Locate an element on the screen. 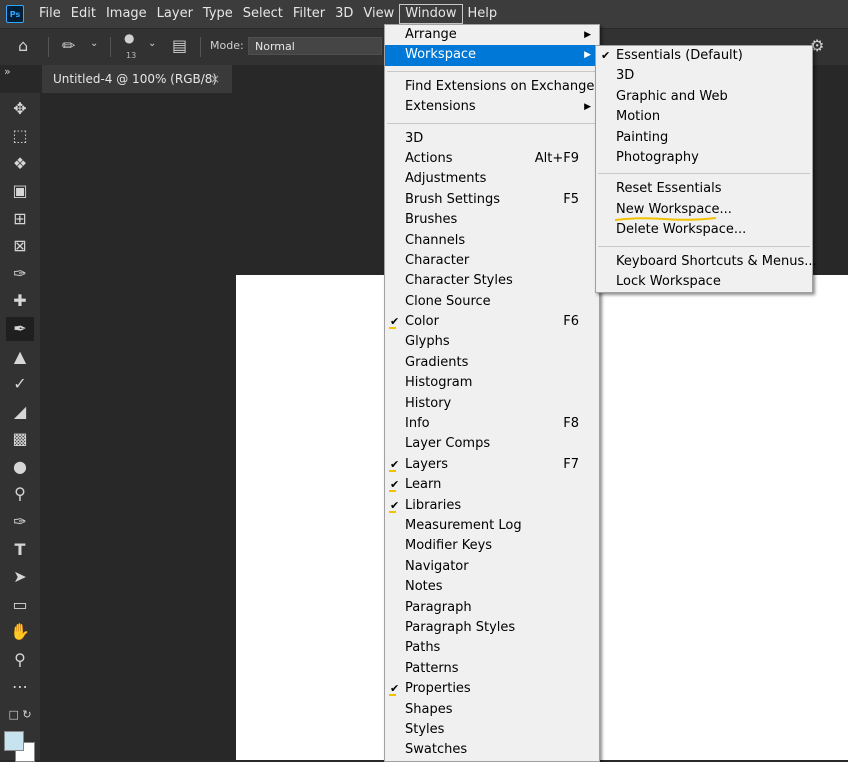 This screenshot has height=762, width=848. workspace-menu-item-motion: Motion is located at coordinates (704, 117).